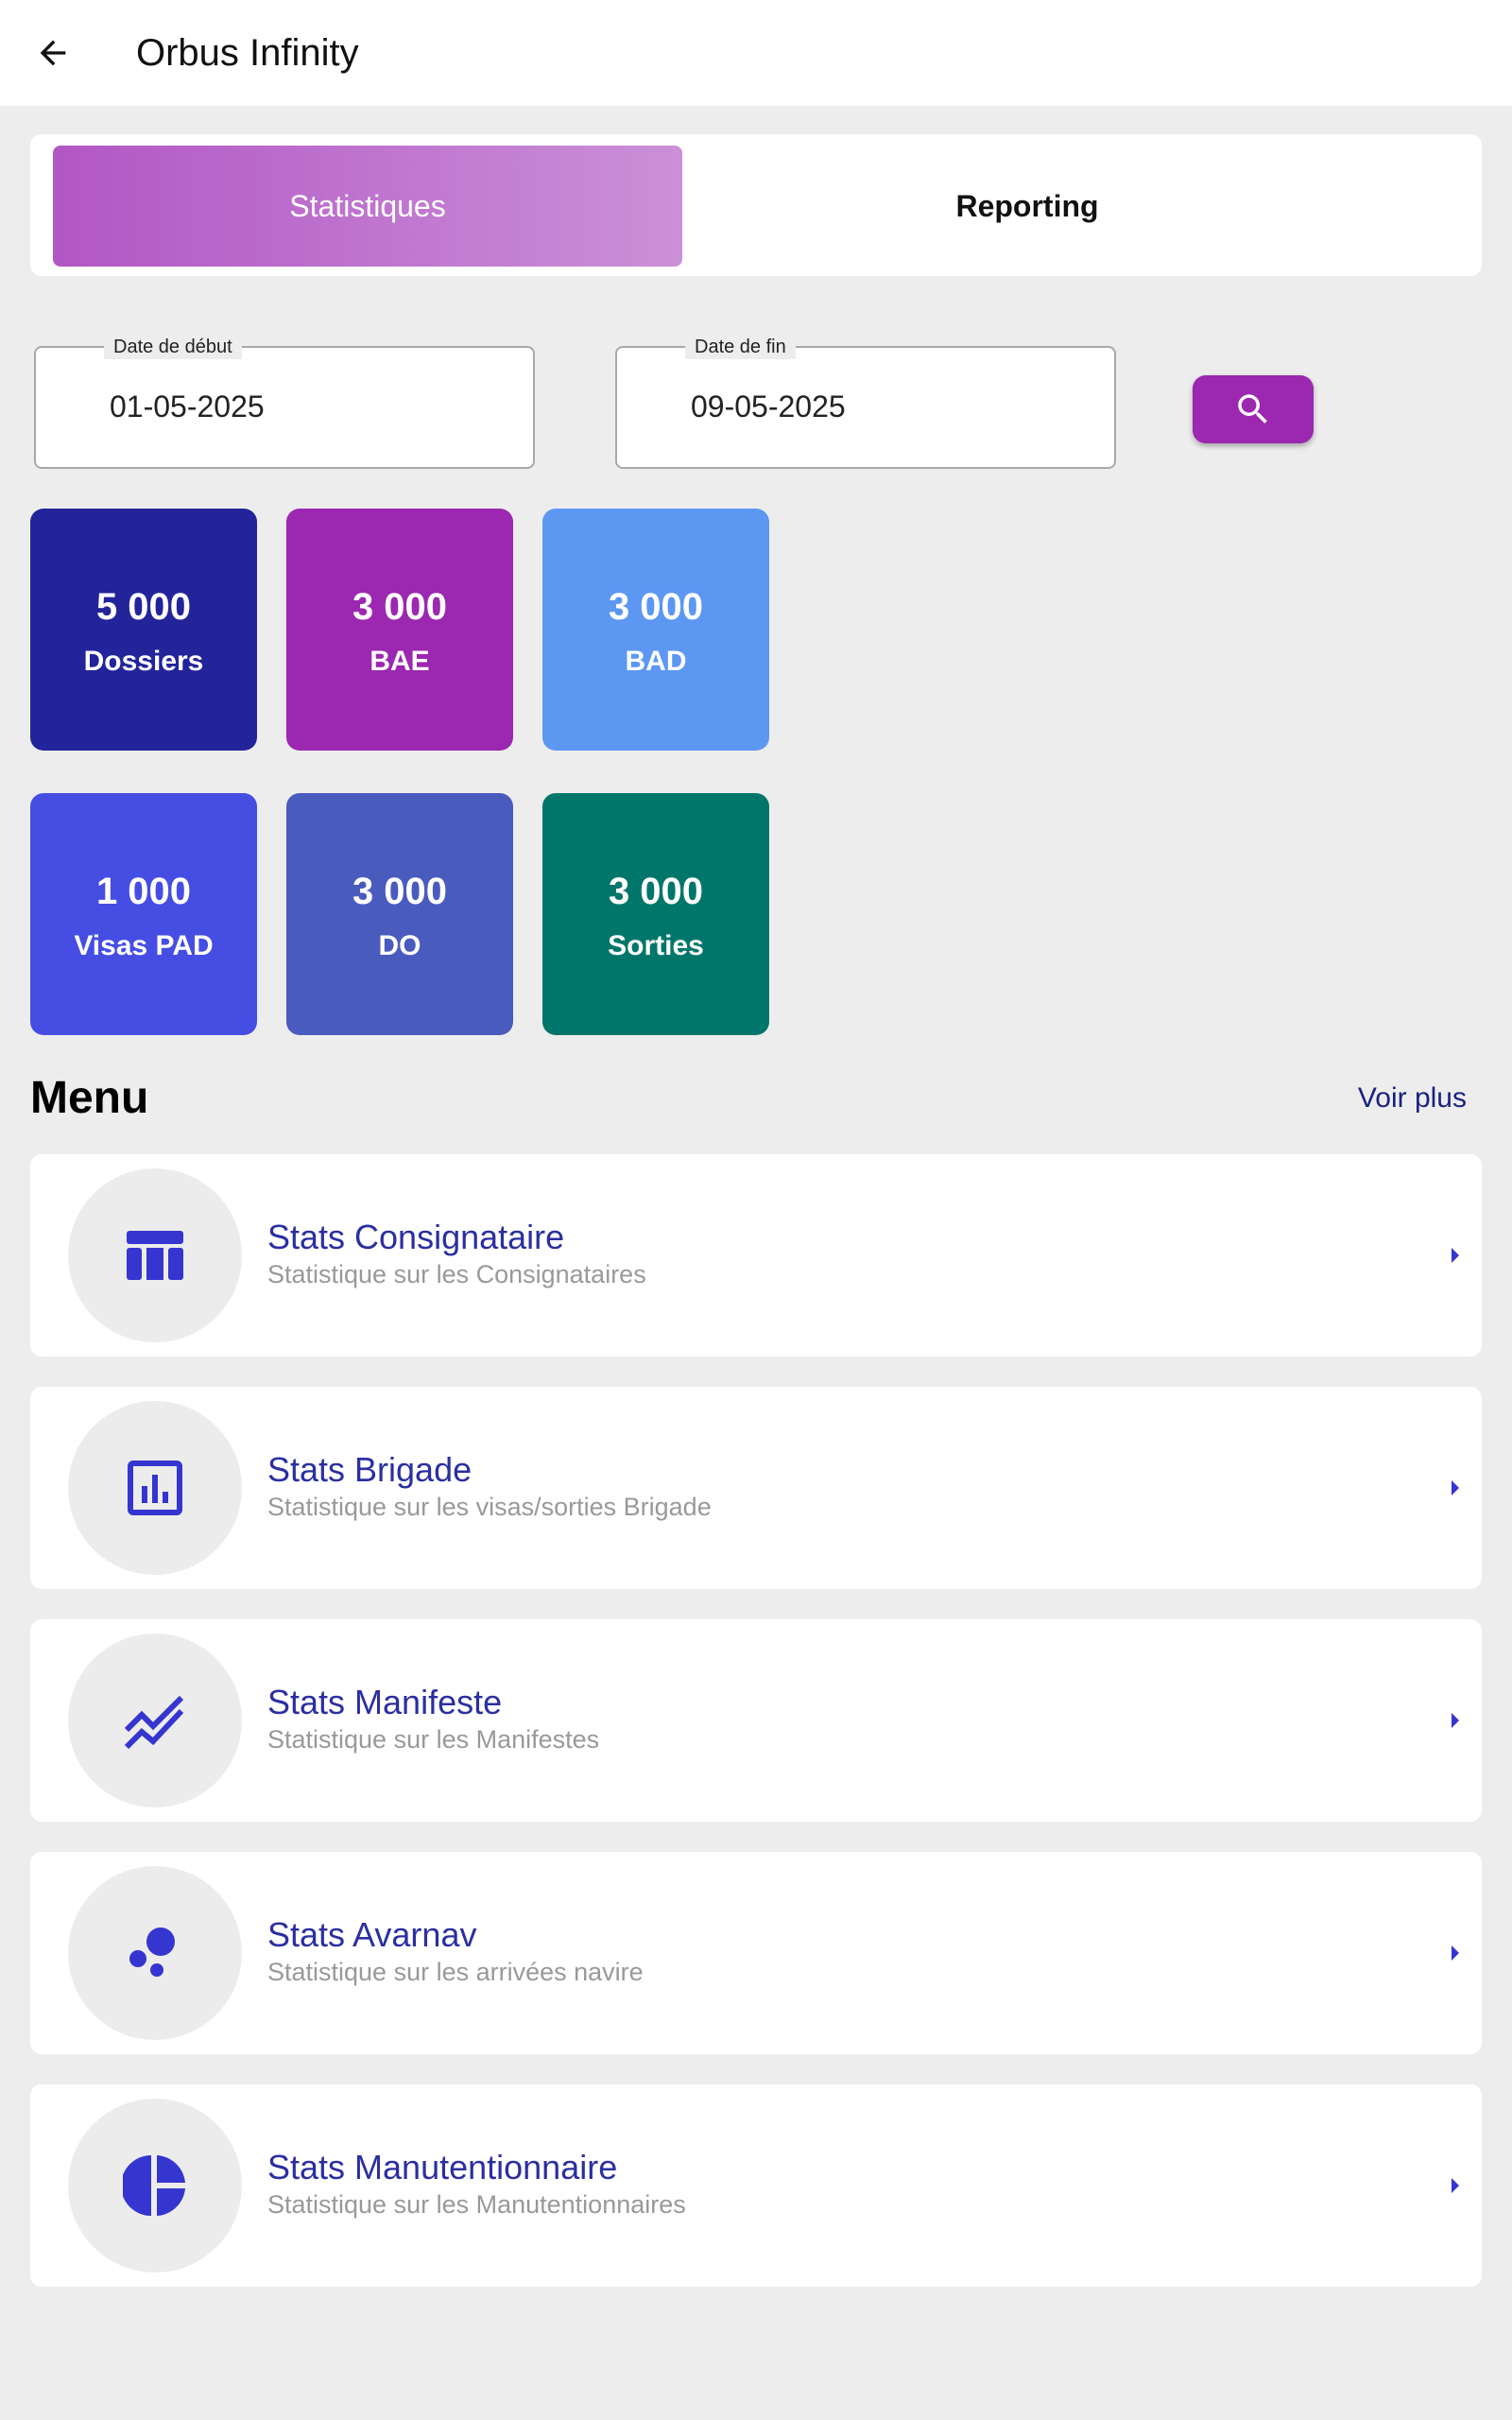  I want to click on menu-item-title: Stats Manifeste, so click(385, 1702).